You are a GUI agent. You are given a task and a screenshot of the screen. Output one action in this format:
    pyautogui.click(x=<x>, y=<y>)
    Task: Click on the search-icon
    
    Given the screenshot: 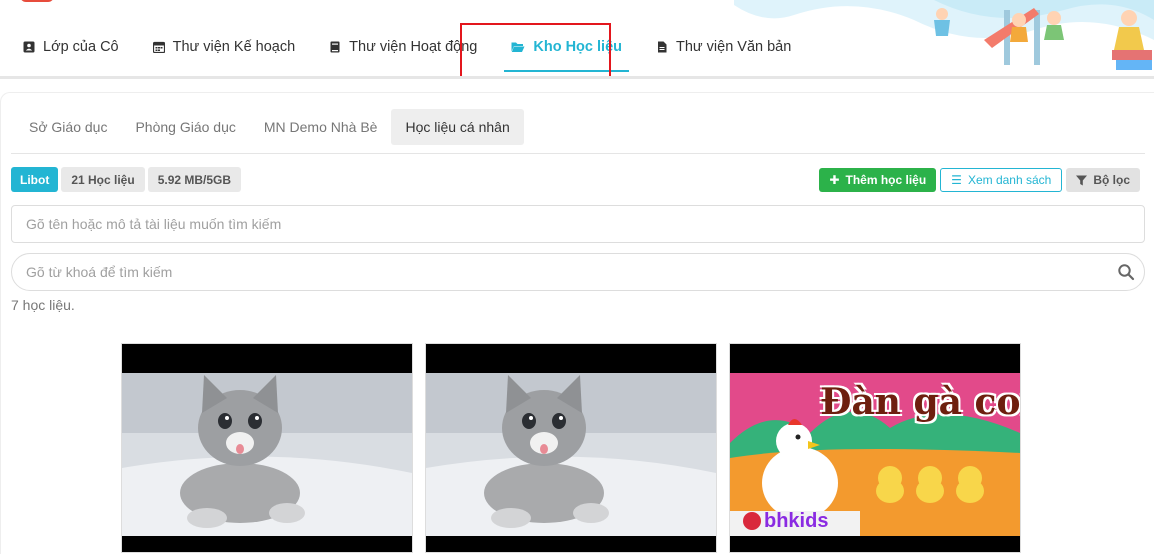 What is the action you would take?
    pyautogui.click(x=1126, y=272)
    